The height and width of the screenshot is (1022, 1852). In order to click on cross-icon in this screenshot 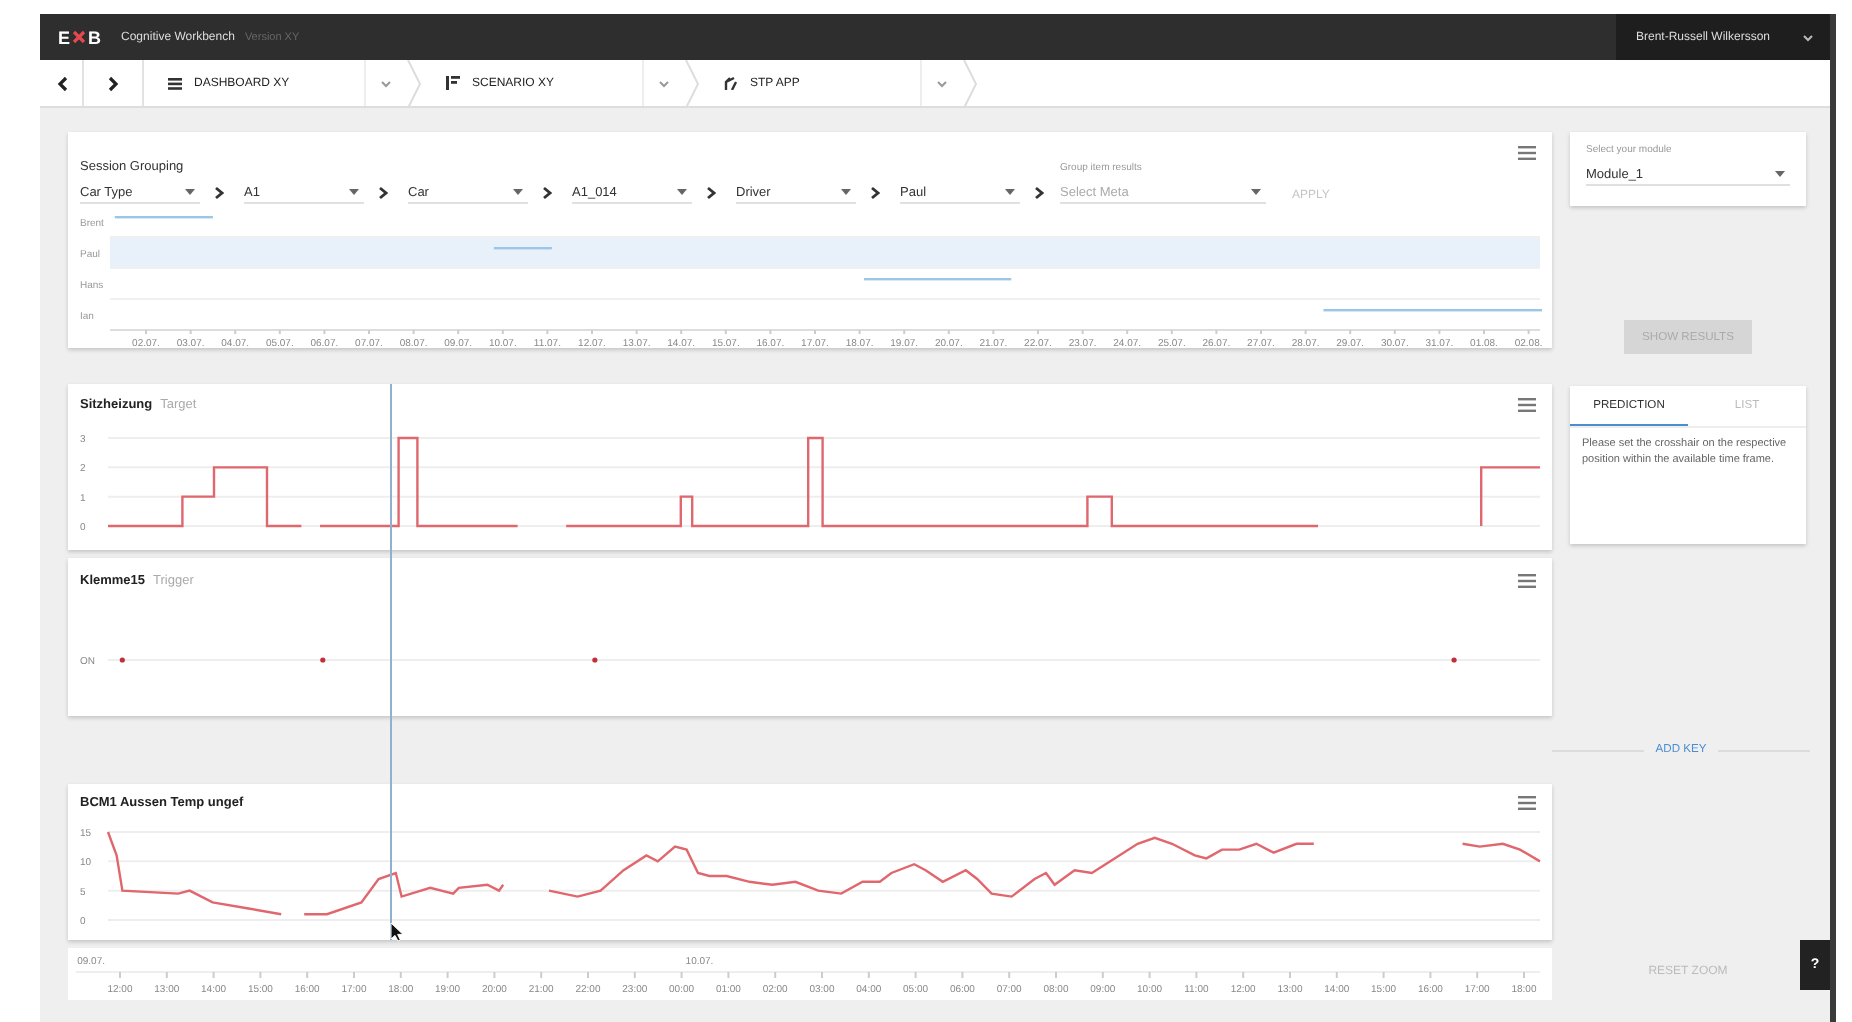, I will do `click(79, 37)`.